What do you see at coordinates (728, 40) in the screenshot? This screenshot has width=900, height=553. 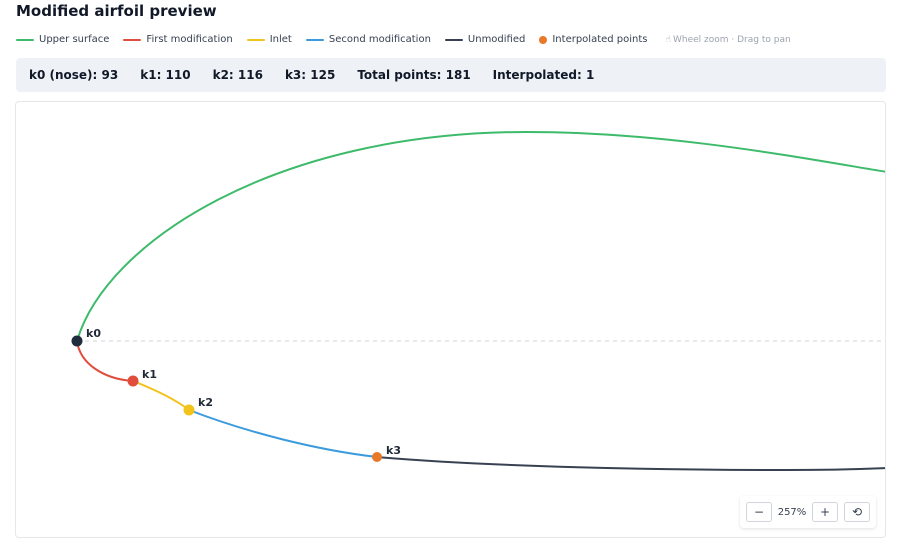 I see `interaction-hint: ☝ Wheel zoom · Drag to pan` at bounding box center [728, 40].